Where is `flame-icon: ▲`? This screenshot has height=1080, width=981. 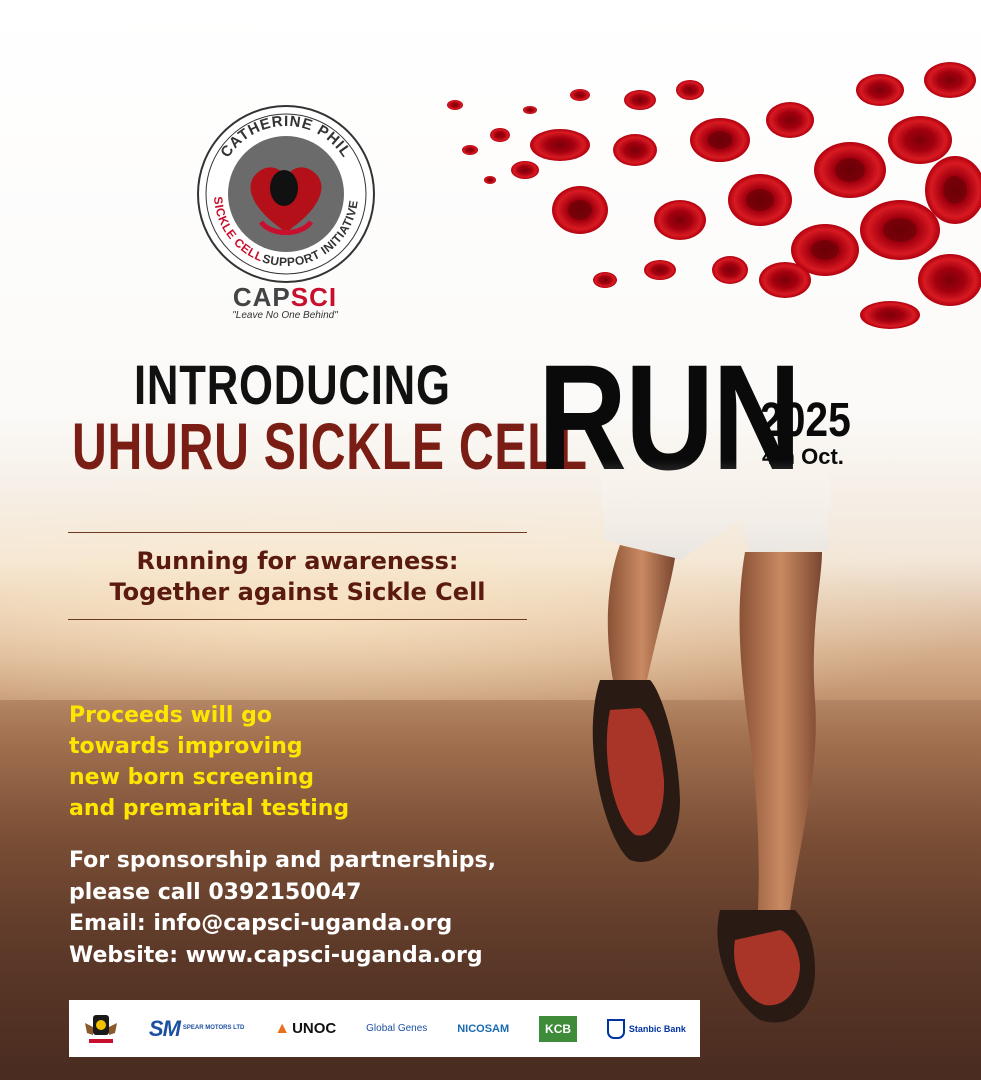 flame-icon: ▲ is located at coordinates (282, 1028).